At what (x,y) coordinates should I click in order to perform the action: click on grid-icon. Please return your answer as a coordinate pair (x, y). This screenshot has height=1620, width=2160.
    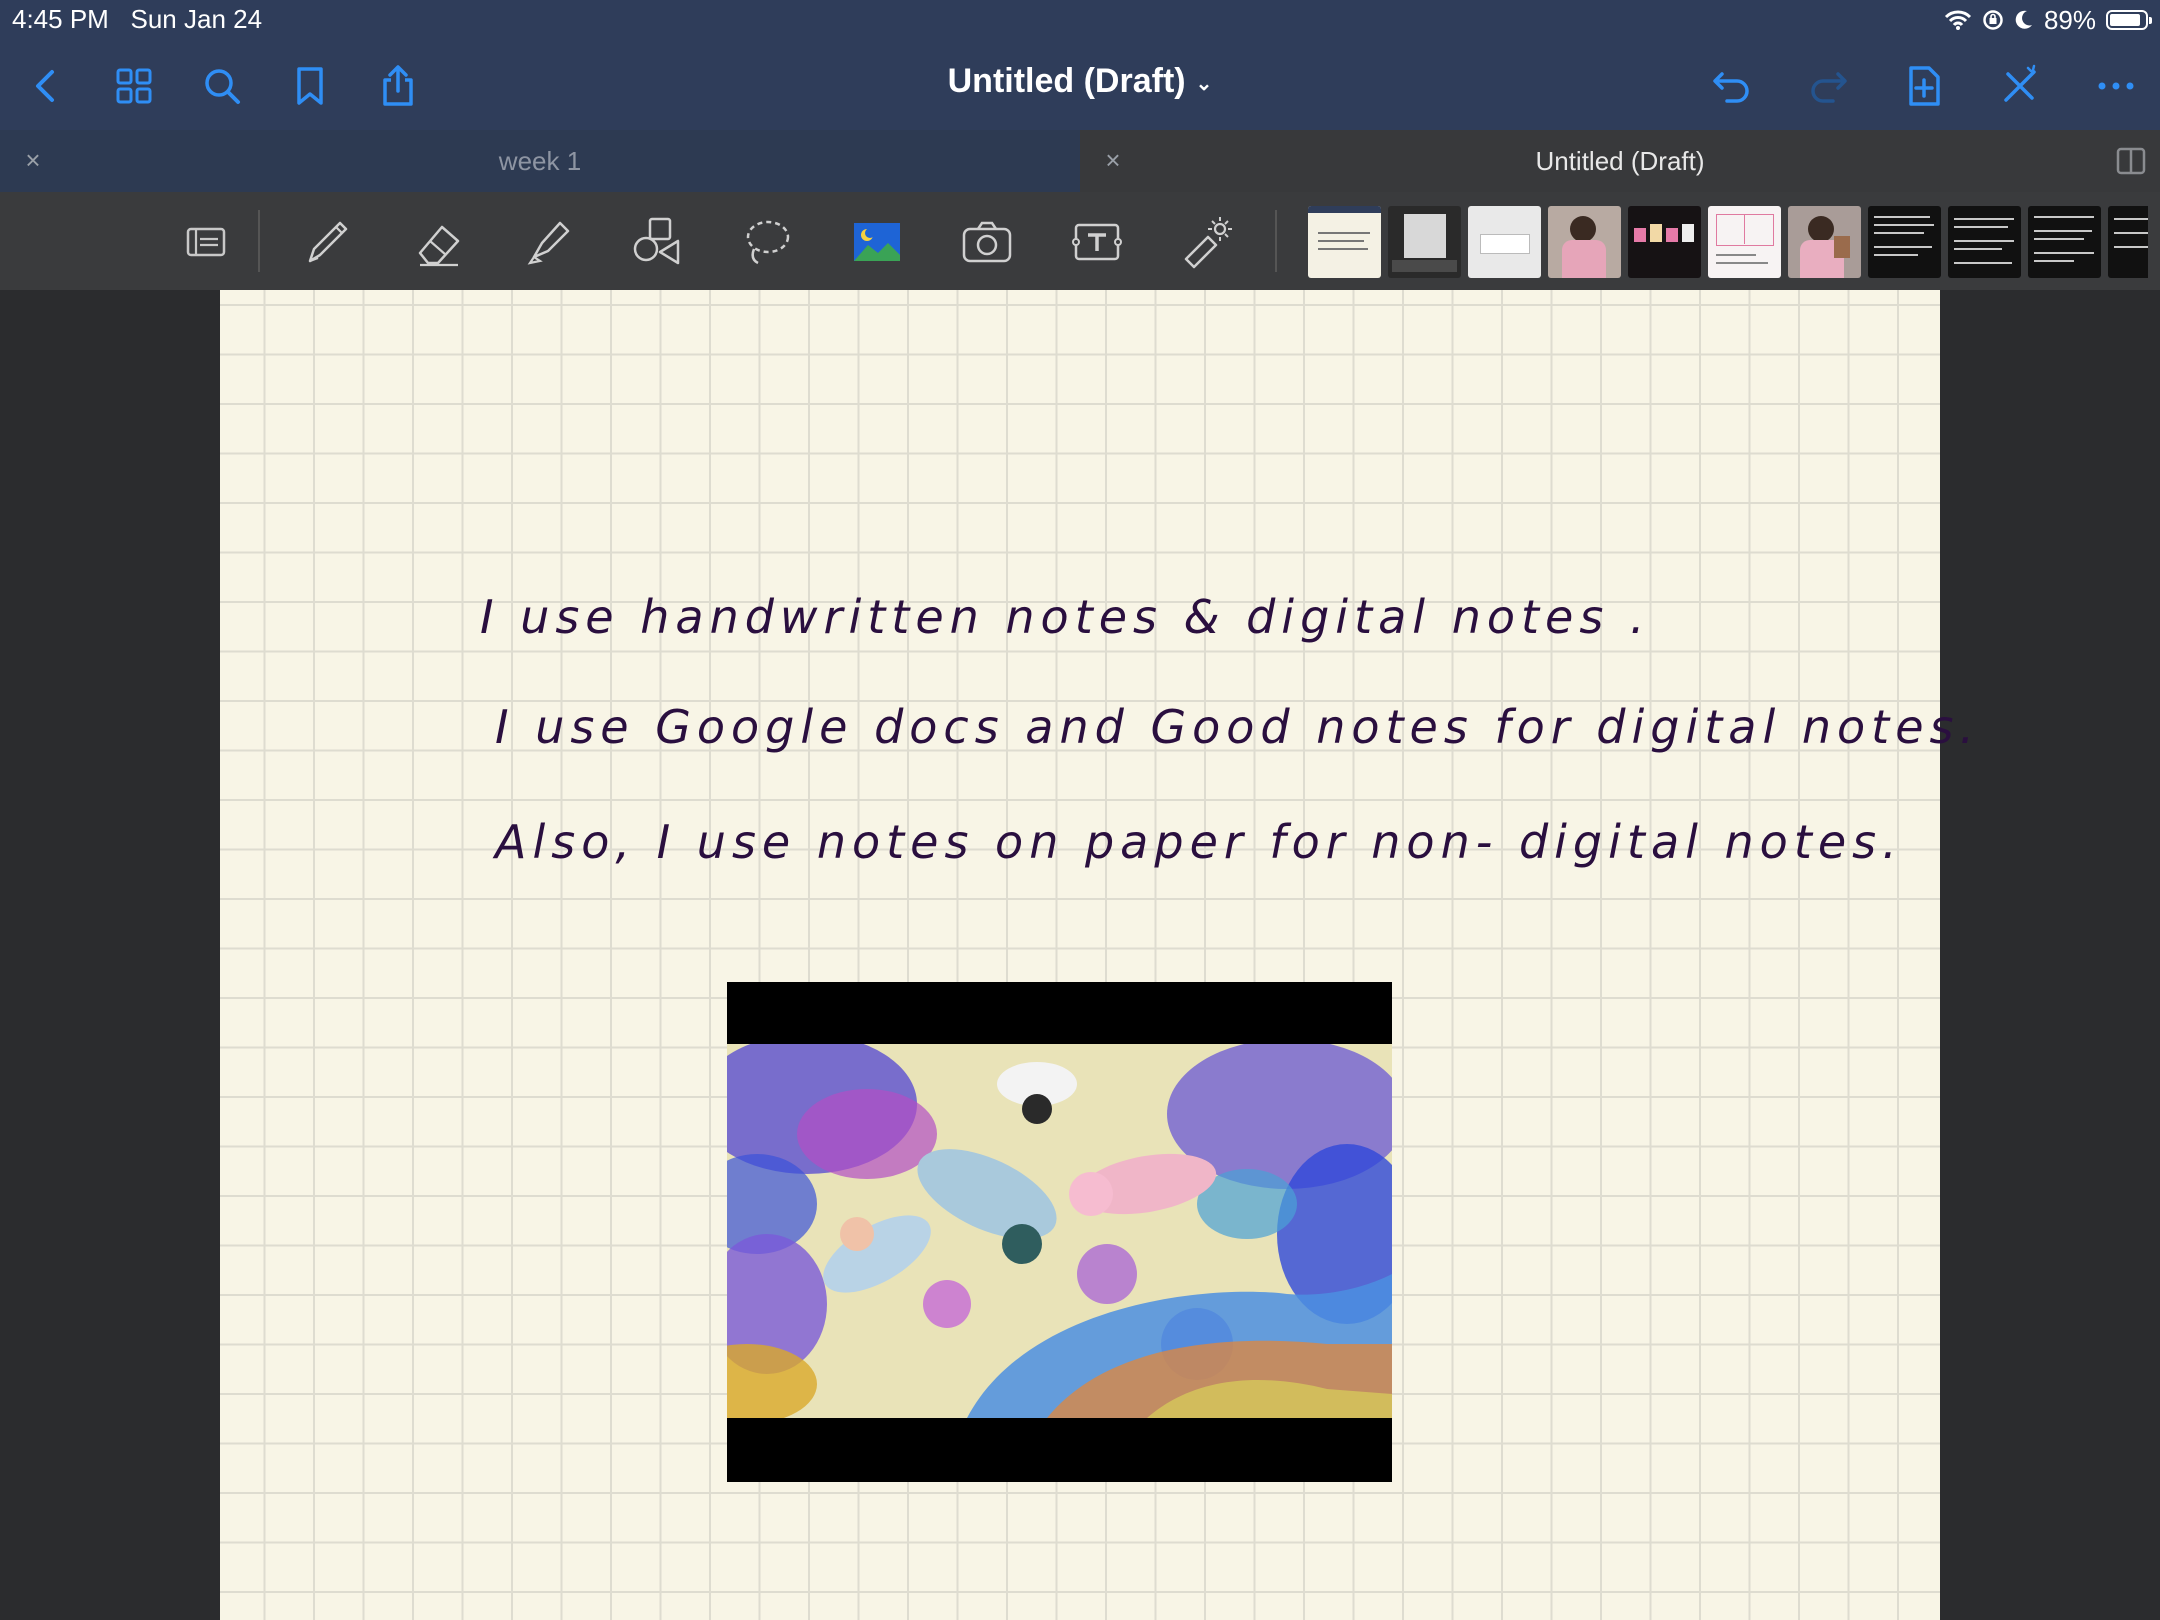
    Looking at the image, I should click on (134, 86).